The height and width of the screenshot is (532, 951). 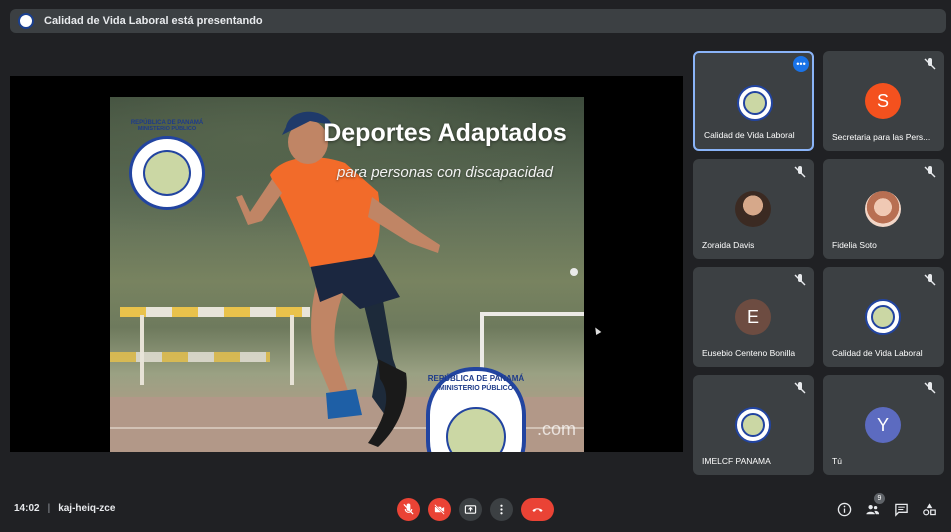 I want to click on people-count-badge: 9, so click(x=879, y=498).